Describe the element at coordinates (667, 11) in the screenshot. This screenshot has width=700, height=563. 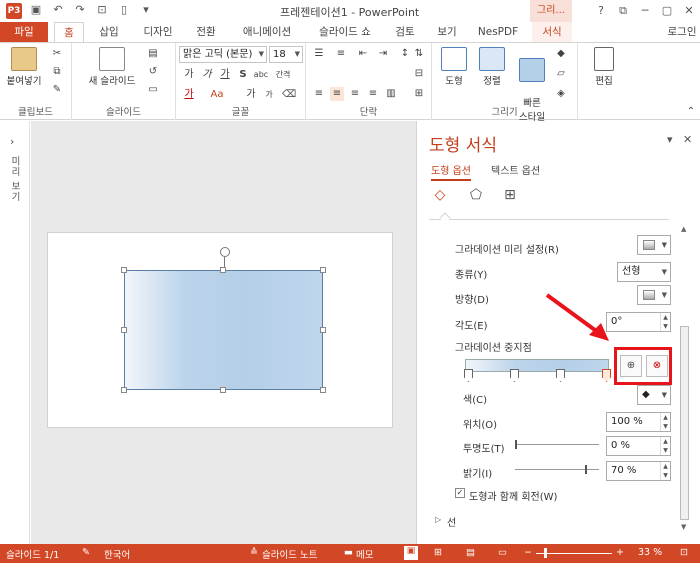
I see `maximize-button: ▢` at that location.